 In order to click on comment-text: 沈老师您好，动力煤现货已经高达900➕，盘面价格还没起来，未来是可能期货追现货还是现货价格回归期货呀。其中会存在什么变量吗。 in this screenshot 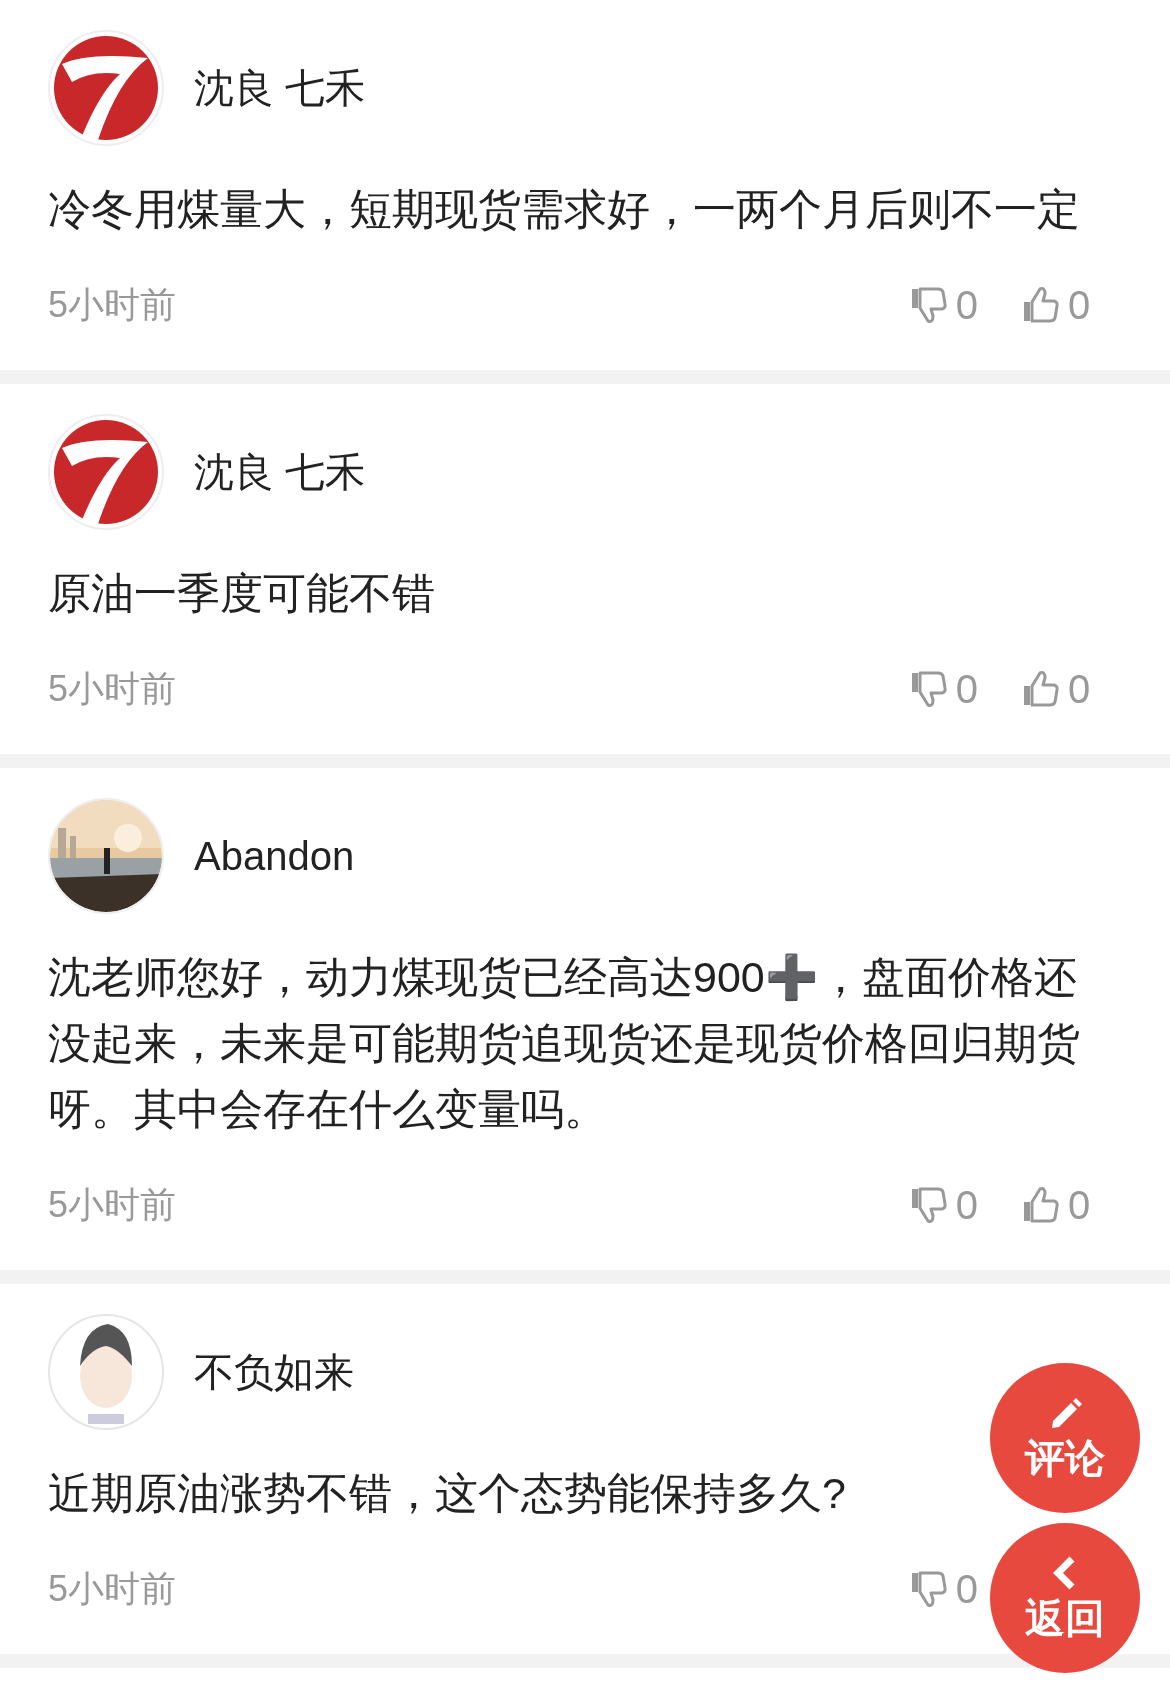, I will do `click(564, 1043)`.